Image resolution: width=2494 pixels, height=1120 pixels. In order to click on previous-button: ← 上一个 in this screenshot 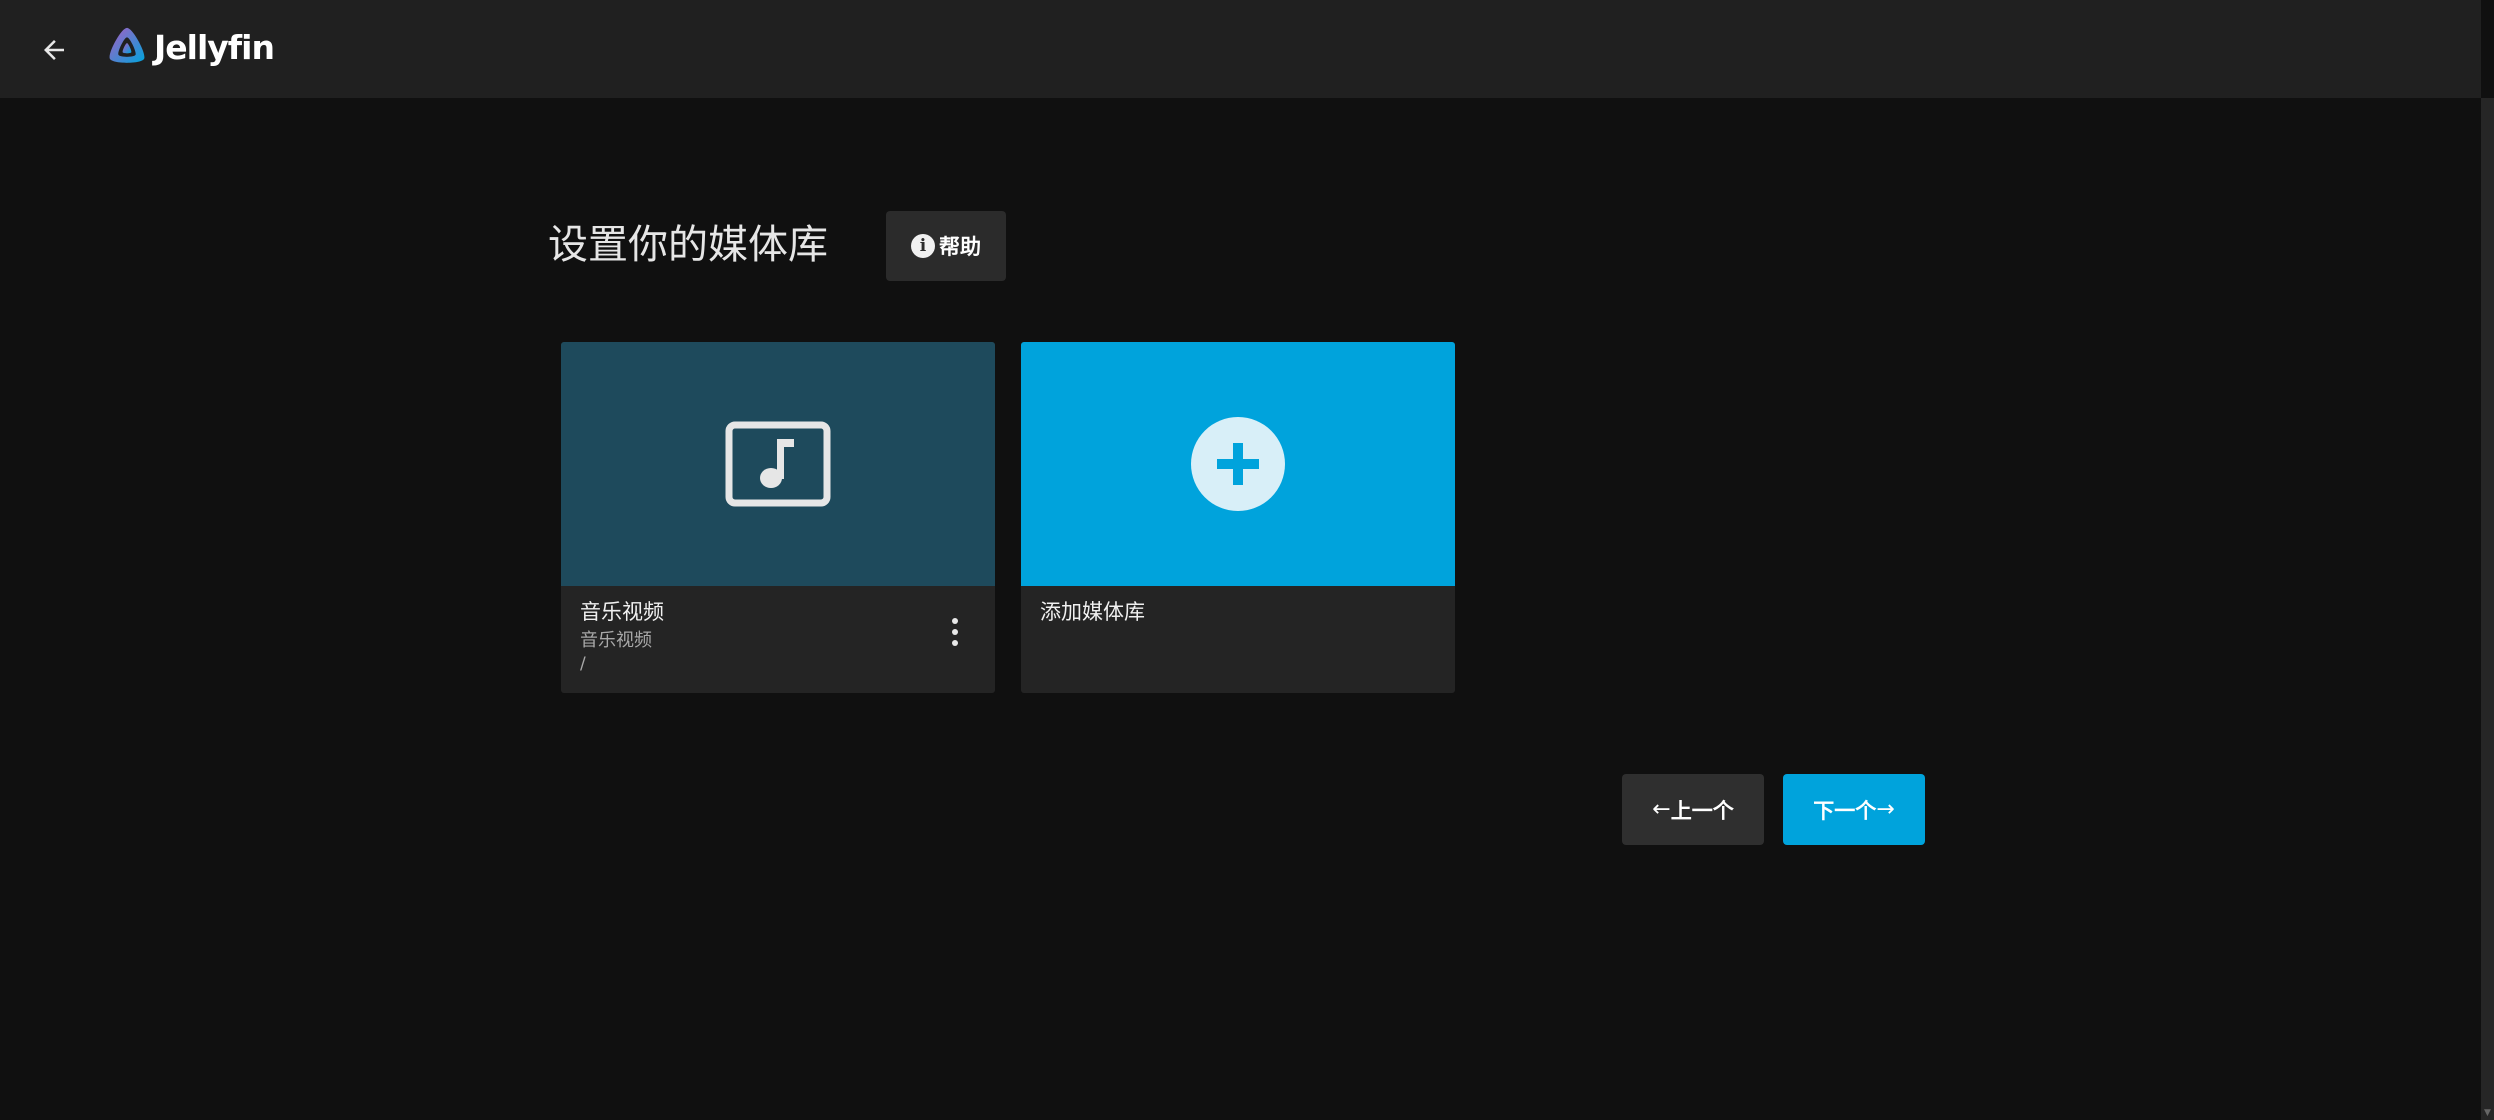, I will do `click(1693, 809)`.